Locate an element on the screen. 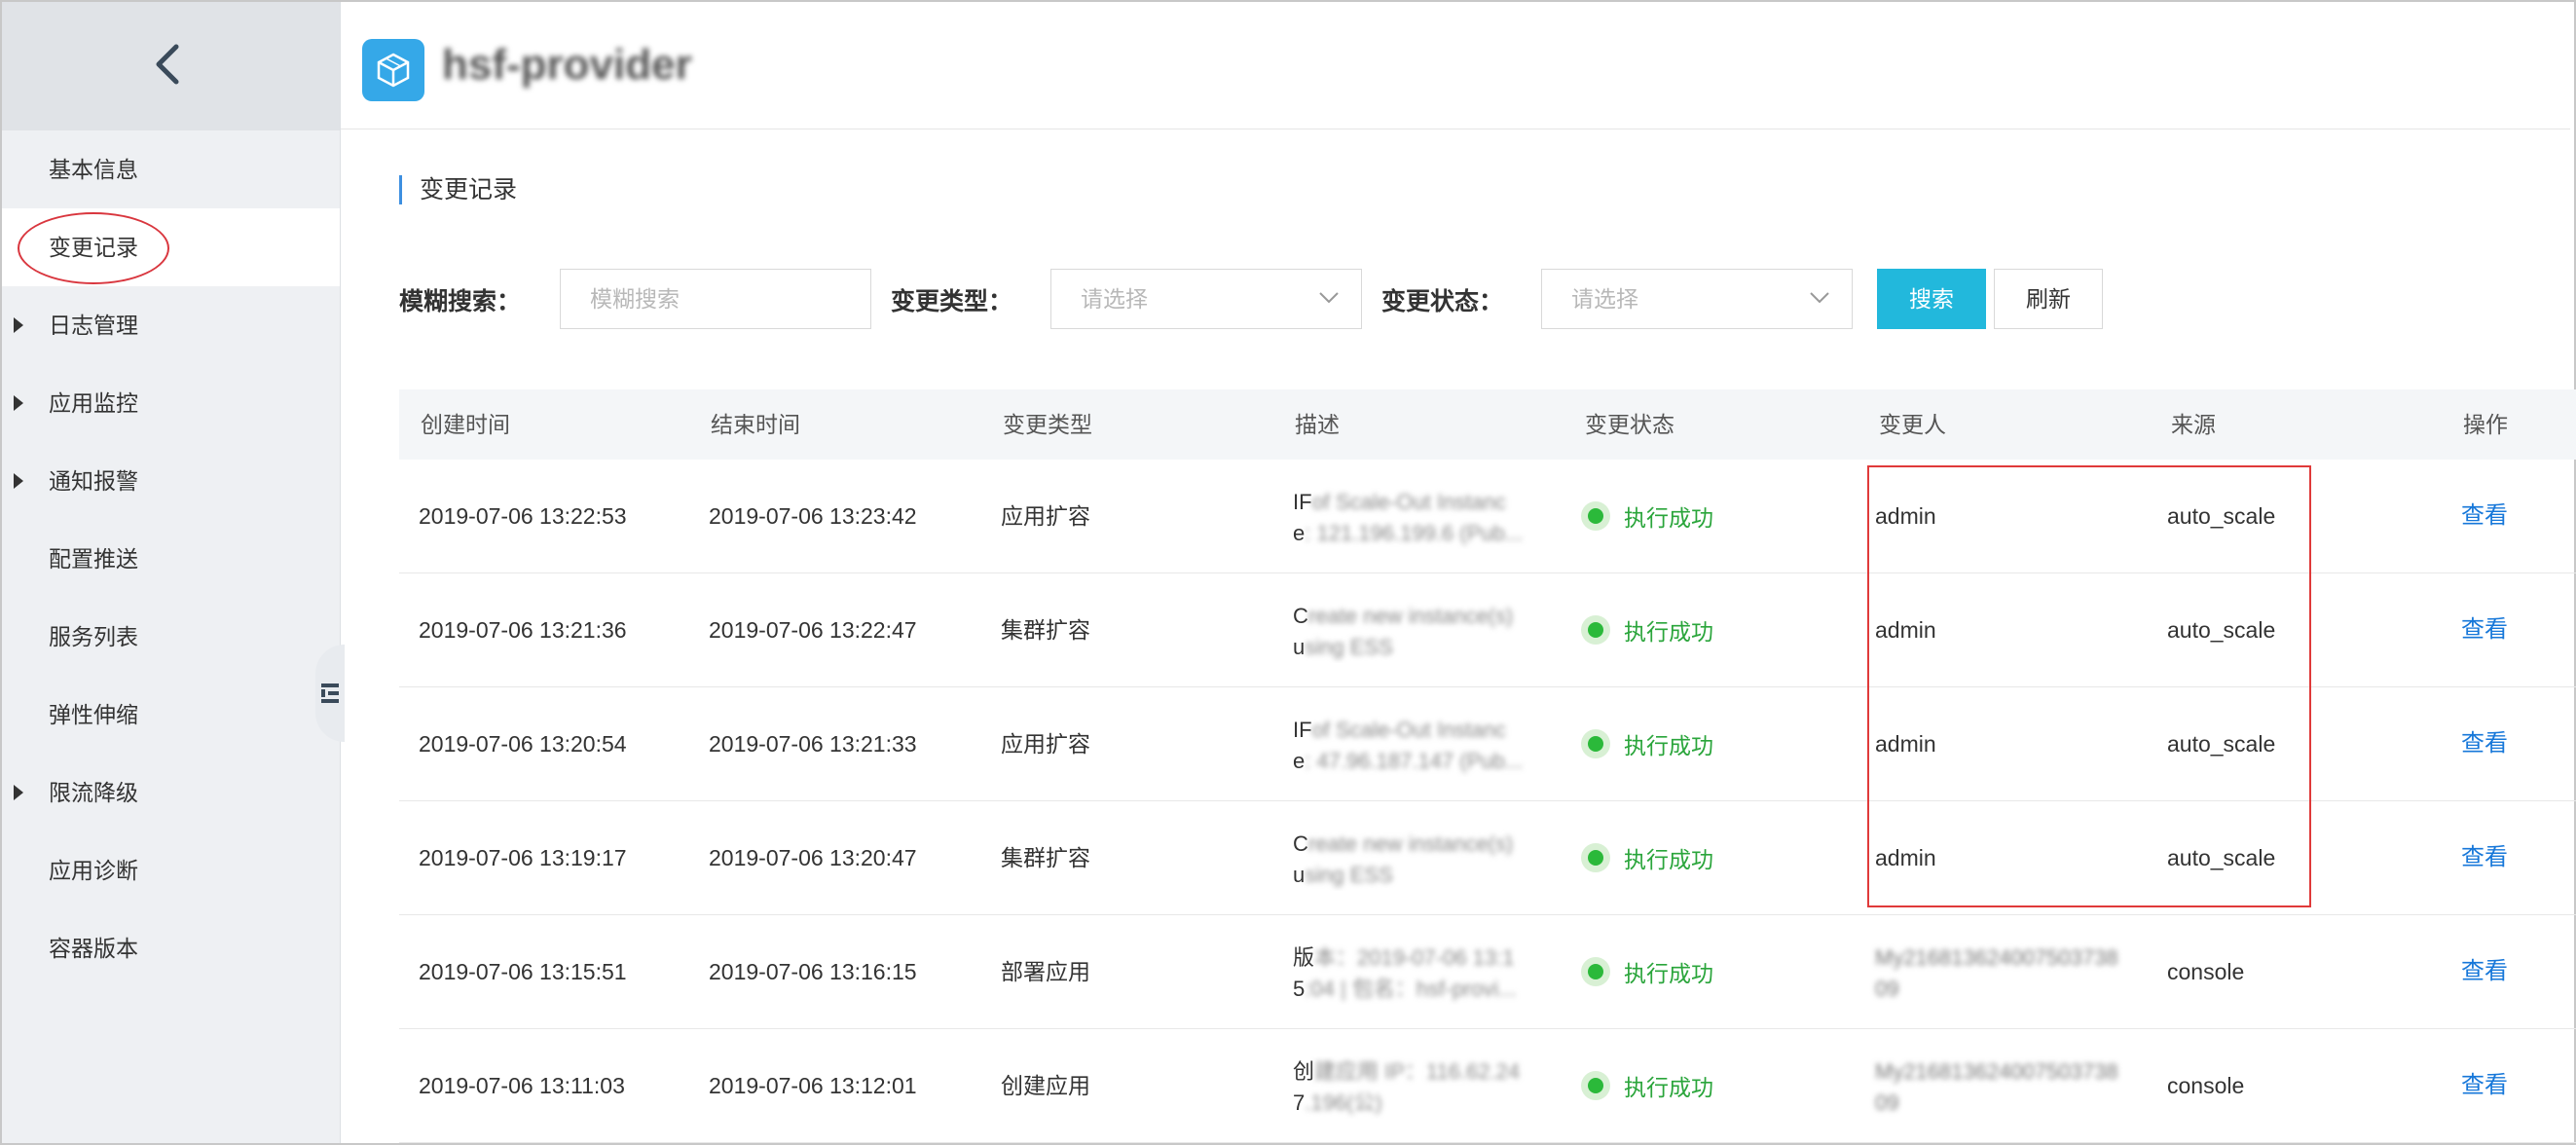  sidebar-item-label: 通知报警 is located at coordinates (93, 481).